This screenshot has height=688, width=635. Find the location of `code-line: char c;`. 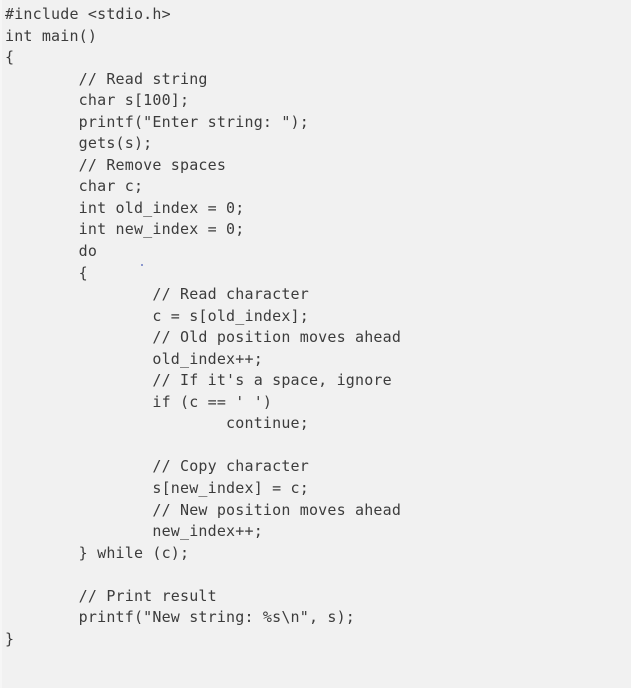

code-line: char c; is located at coordinates (111, 186).